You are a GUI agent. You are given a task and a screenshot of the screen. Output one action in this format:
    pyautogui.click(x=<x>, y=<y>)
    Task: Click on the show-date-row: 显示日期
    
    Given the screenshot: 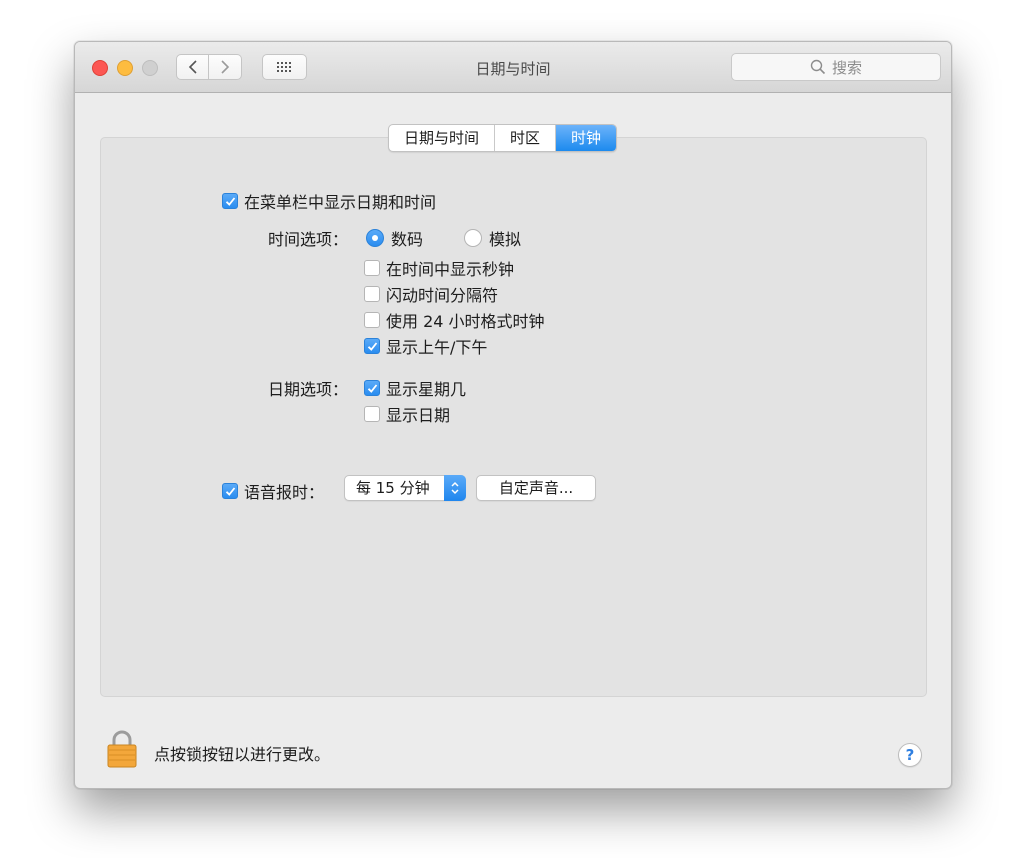 What is the action you would take?
    pyautogui.click(x=407, y=414)
    